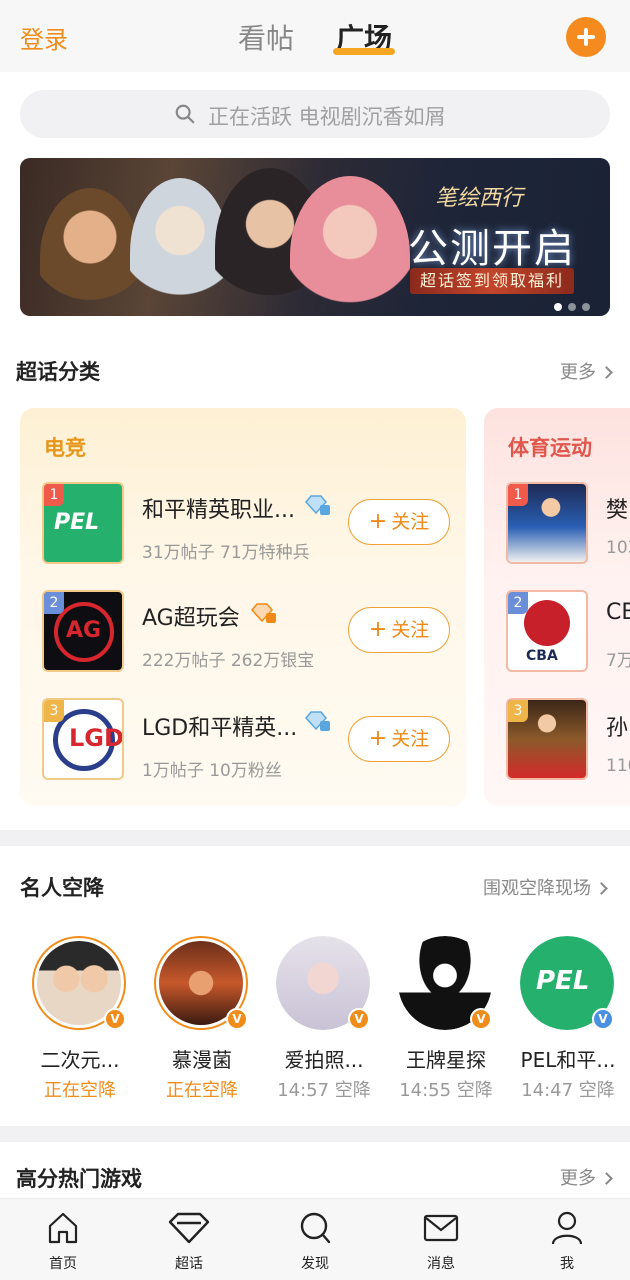 This screenshot has width=630, height=1280. Describe the element at coordinates (324, 1090) in the screenshot. I see `celebrity-status: 14:57 空降` at that location.